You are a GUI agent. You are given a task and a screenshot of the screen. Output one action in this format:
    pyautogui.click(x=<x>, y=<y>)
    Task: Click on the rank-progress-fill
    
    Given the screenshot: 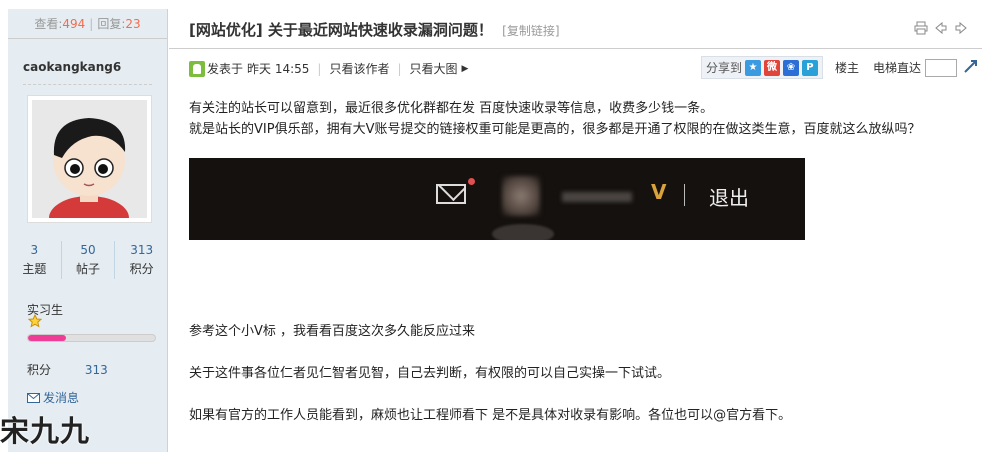 What is the action you would take?
    pyautogui.click(x=47, y=338)
    